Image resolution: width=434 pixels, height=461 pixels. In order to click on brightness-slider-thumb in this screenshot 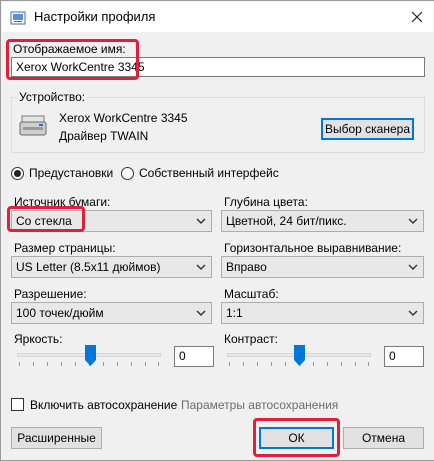, I will do `click(90, 355)`.